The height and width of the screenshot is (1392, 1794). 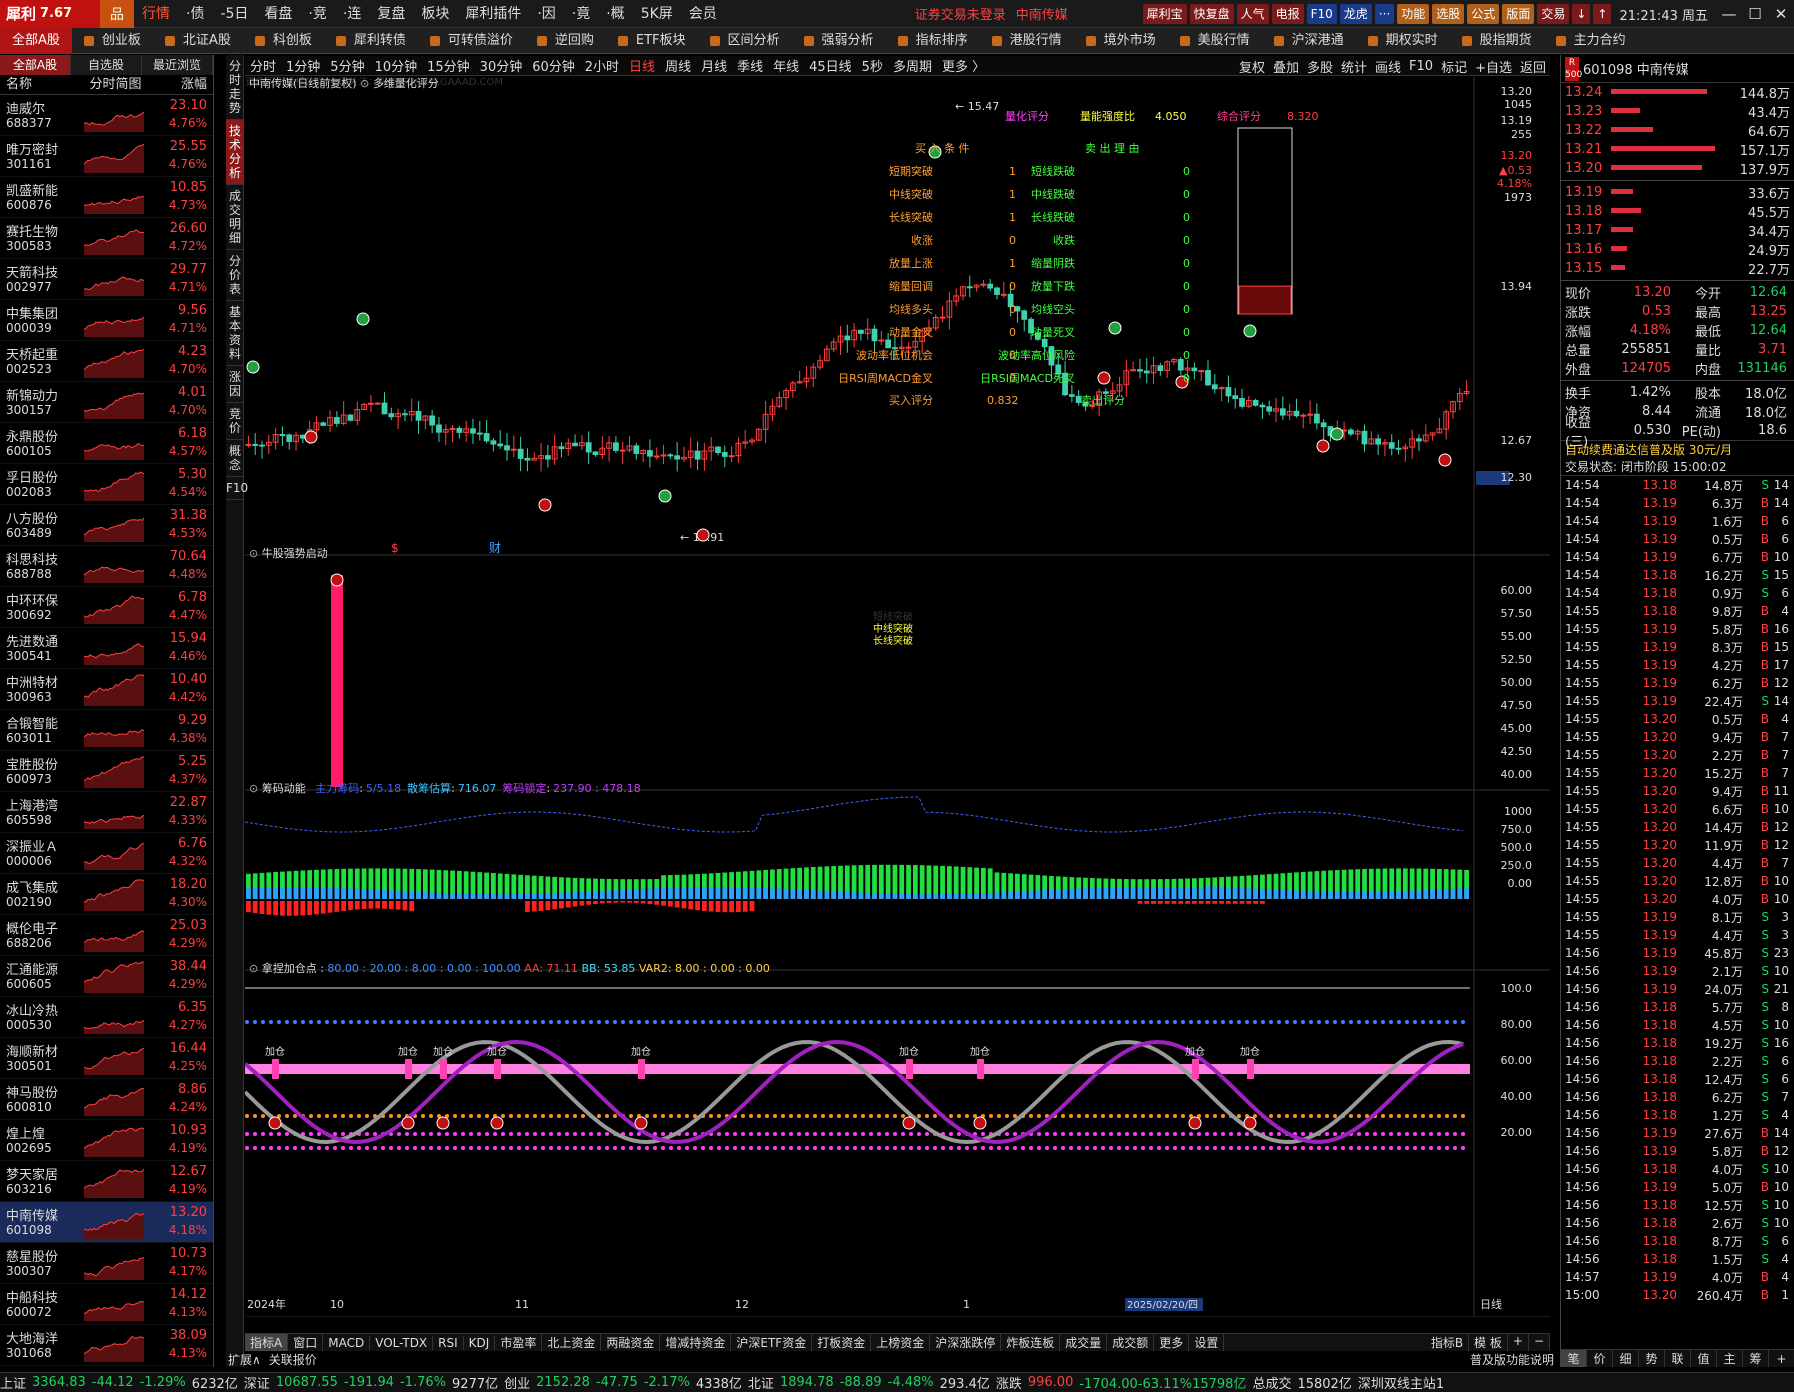 What do you see at coordinates (234, 14) in the screenshot?
I see `menu-item: -5日` at bounding box center [234, 14].